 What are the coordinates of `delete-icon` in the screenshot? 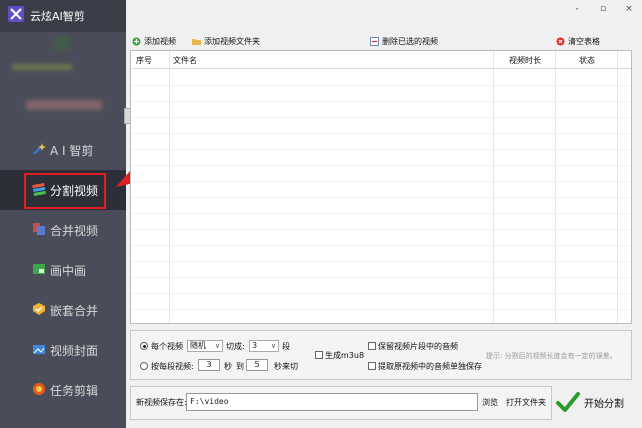 It's located at (374, 41).